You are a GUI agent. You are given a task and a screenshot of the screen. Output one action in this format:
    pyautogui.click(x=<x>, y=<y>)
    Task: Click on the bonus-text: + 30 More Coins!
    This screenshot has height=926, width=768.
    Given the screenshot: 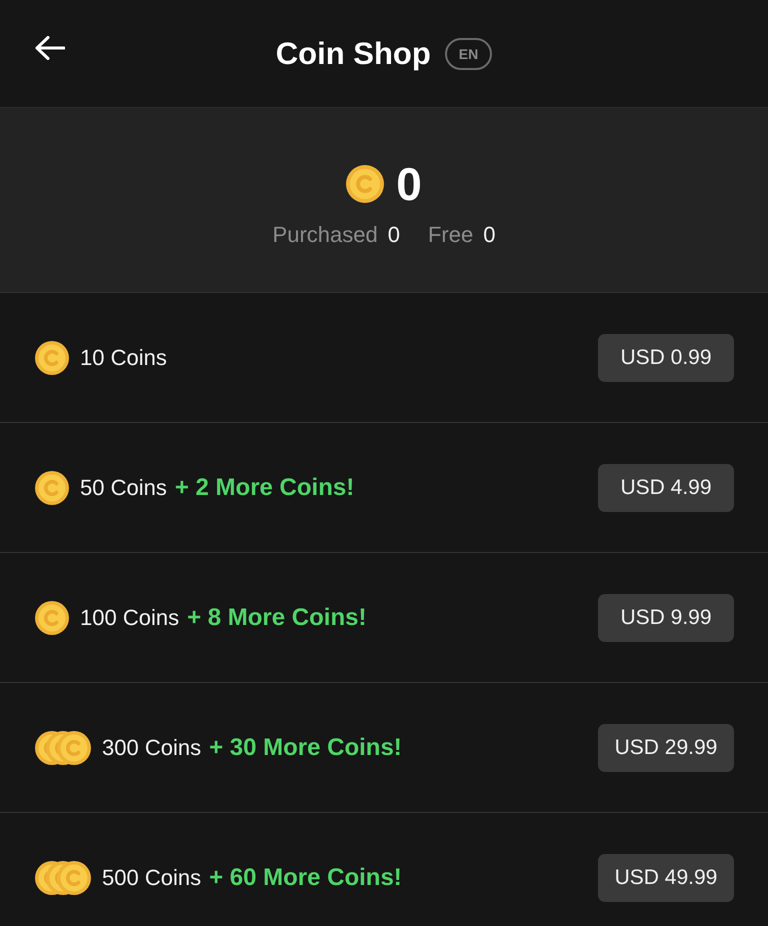 What is the action you would take?
    pyautogui.click(x=305, y=748)
    